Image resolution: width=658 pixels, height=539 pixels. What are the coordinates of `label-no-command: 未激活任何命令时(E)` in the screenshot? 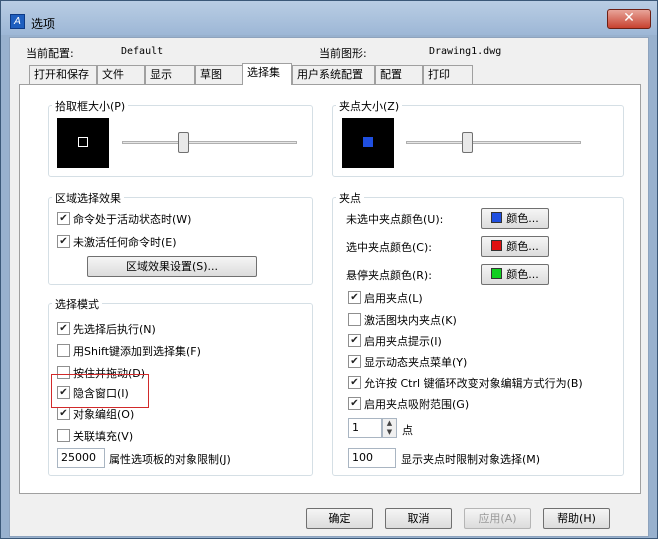 It's located at (125, 242).